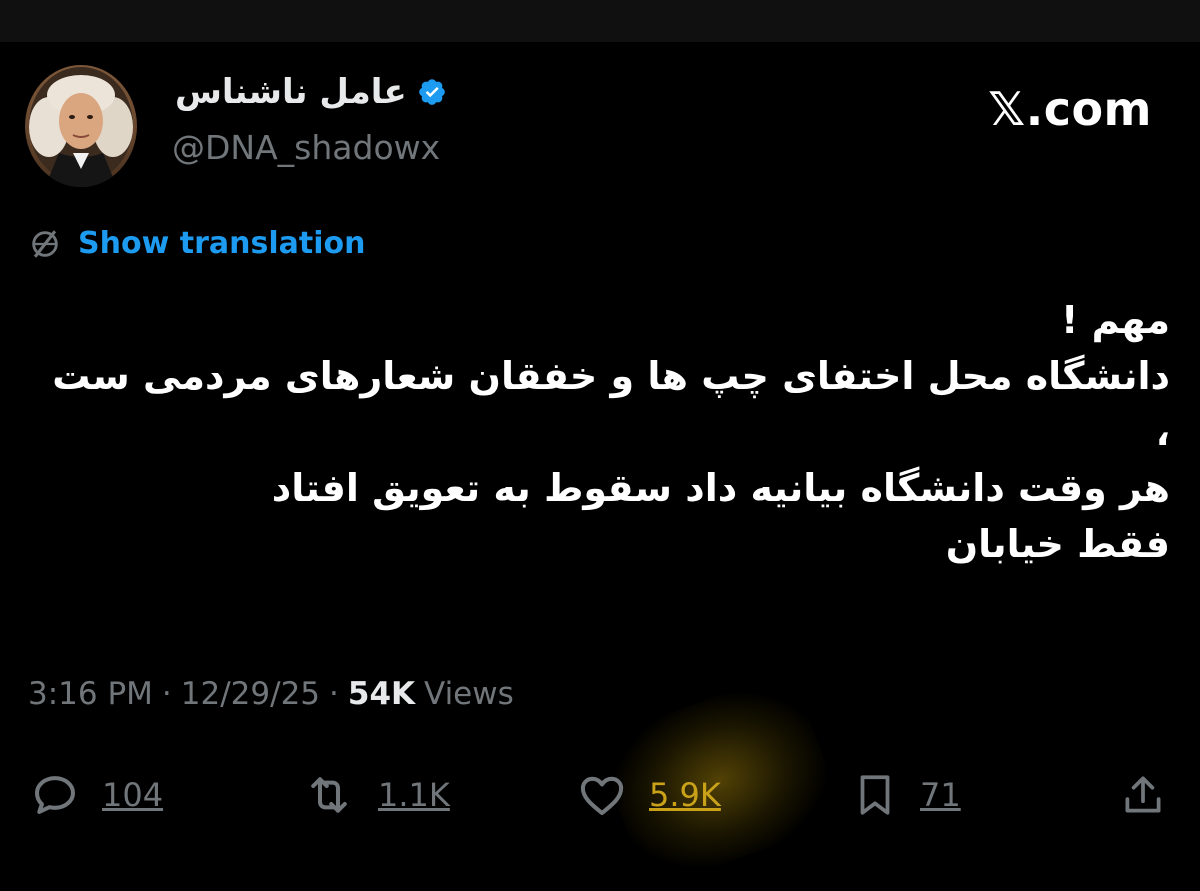 The width and height of the screenshot is (1200, 891). Describe the element at coordinates (905, 795) in the screenshot. I see `bookmark-button: 71` at that location.